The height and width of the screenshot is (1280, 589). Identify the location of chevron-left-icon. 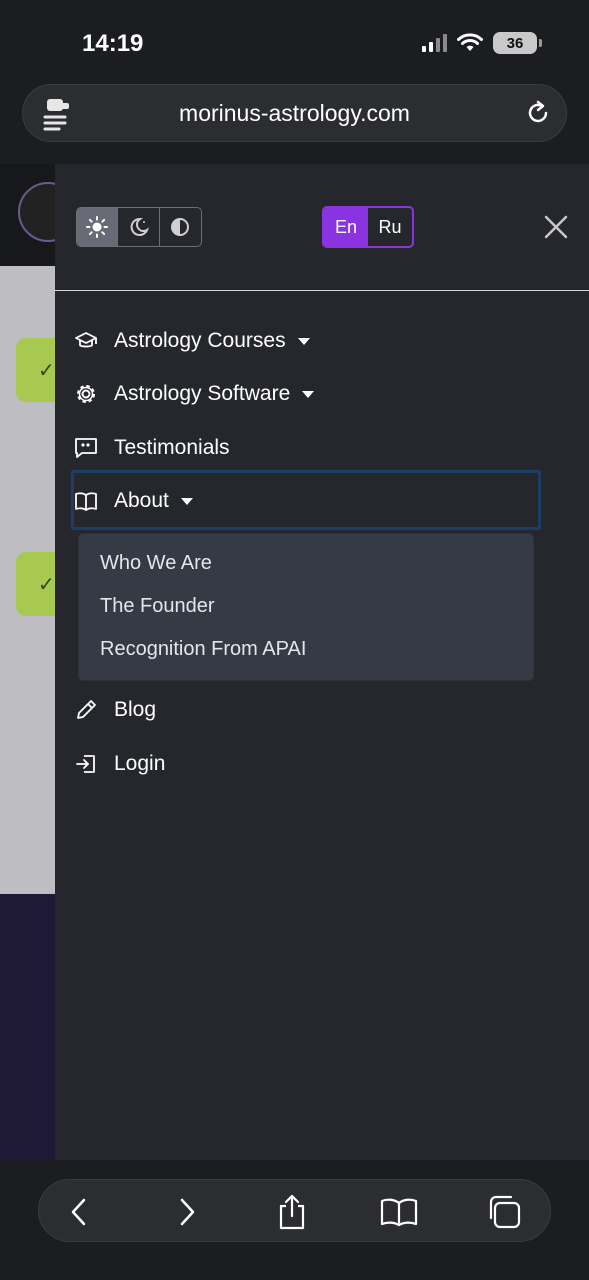
(78, 1212).